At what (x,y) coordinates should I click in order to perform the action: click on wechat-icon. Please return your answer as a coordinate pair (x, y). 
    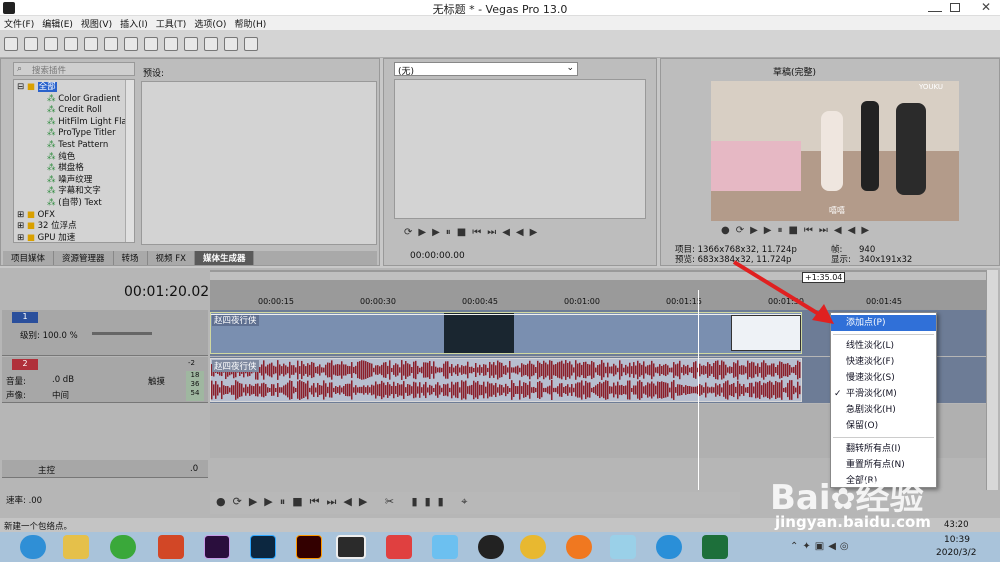
    Looking at the image, I should click on (123, 547).